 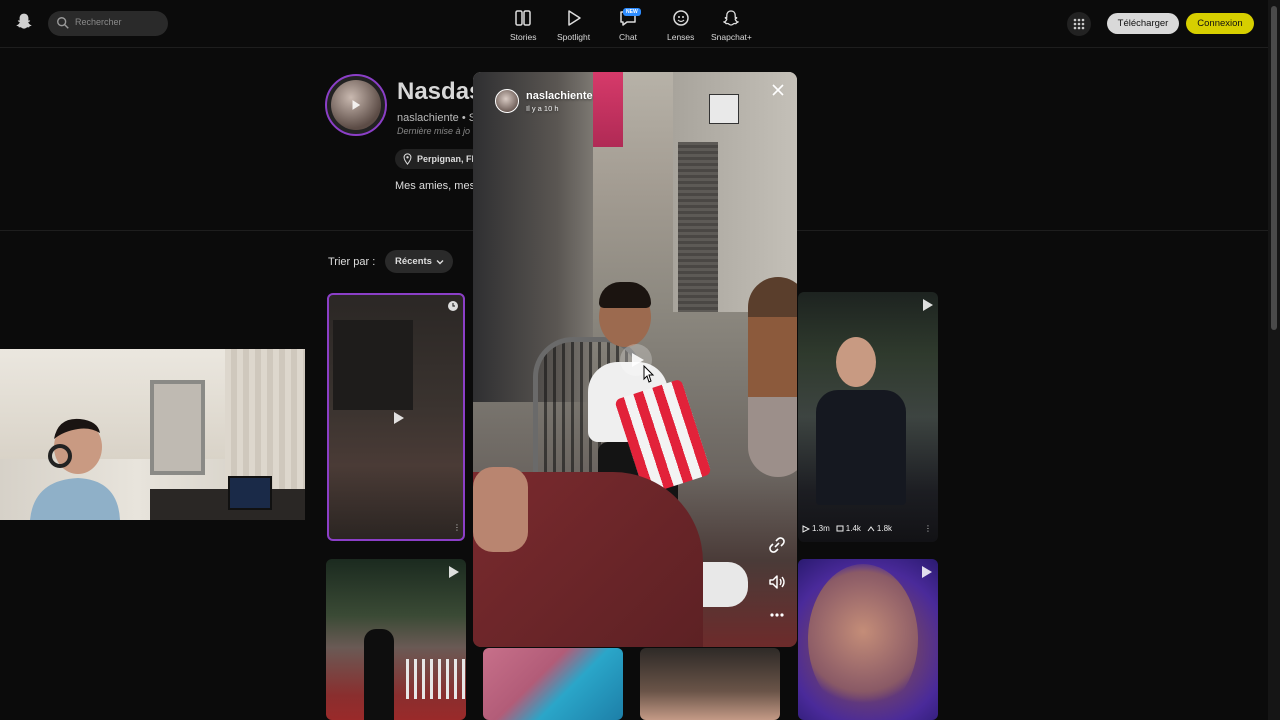 I want to click on location-chip: Perpignan, Fl, so click(x=439, y=159).